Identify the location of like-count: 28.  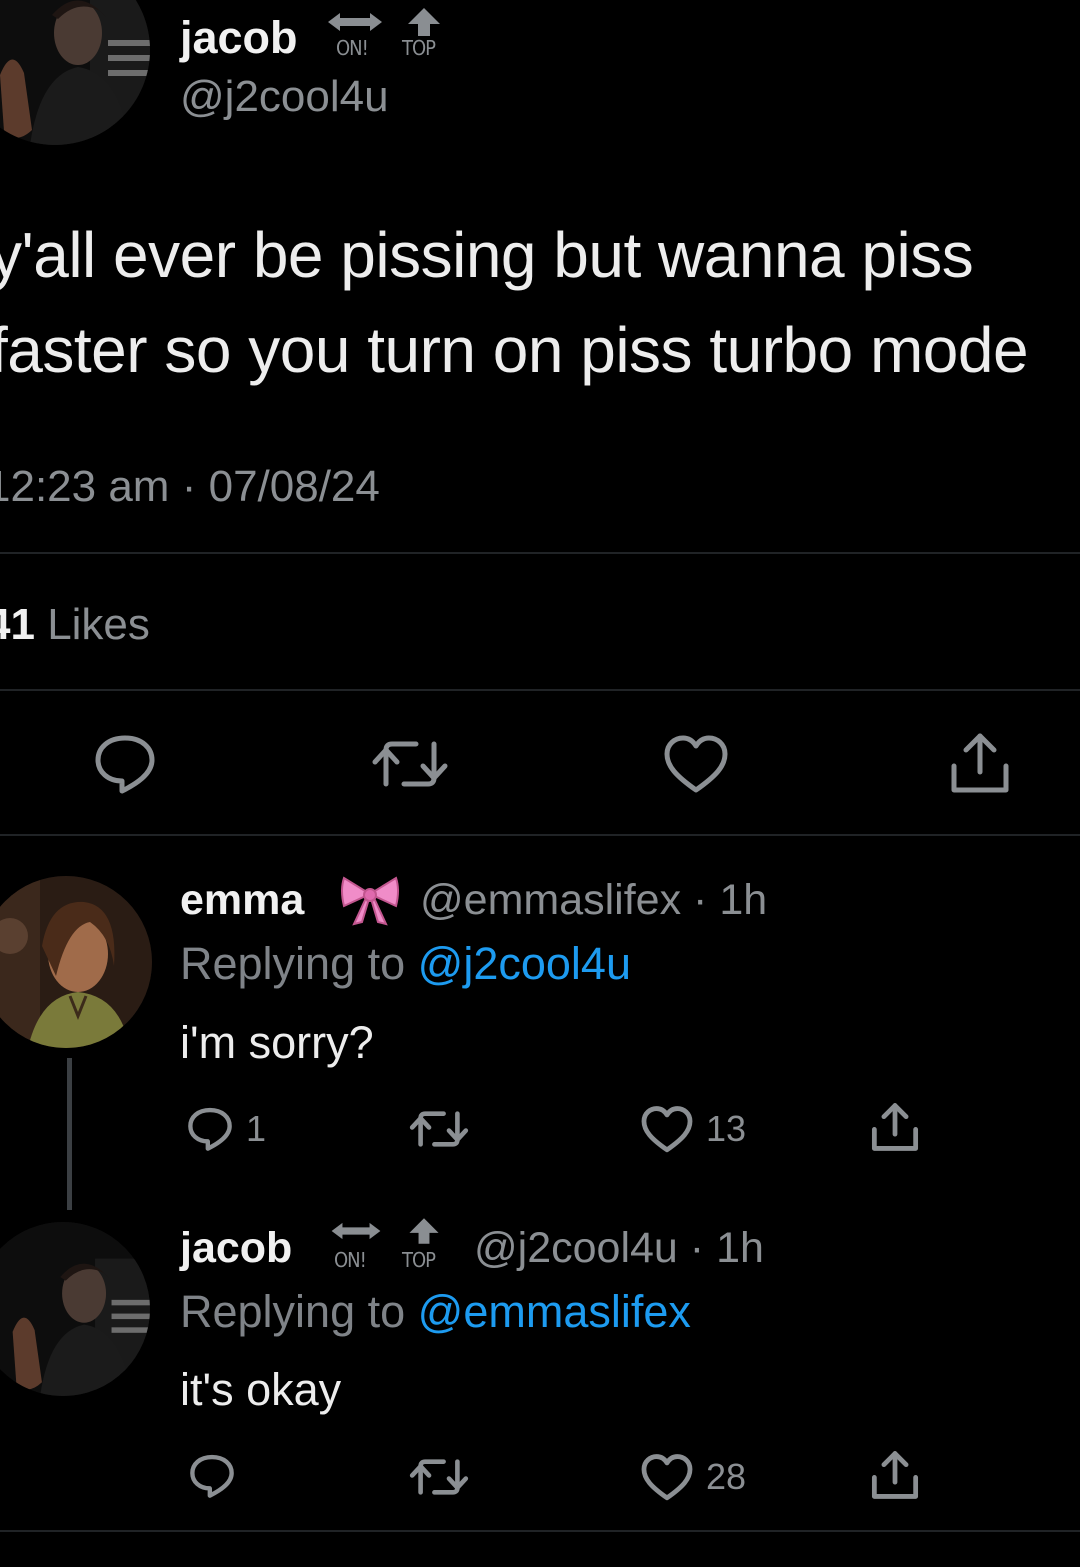
(726, 1476).